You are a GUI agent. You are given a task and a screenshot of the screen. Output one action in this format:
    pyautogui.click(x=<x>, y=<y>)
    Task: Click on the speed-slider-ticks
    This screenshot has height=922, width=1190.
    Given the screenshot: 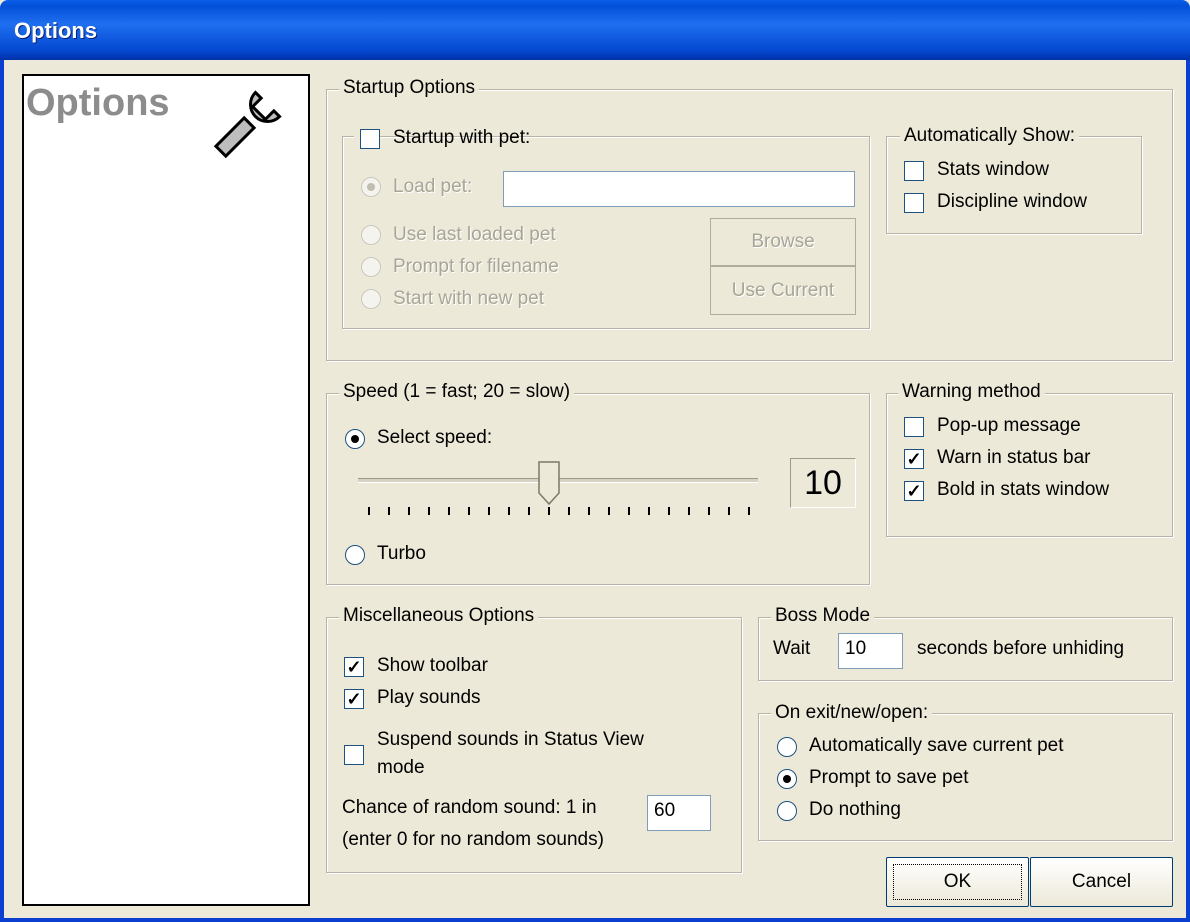 What is the action you would take?
    pyautogui.click(x=559, y=511)
    